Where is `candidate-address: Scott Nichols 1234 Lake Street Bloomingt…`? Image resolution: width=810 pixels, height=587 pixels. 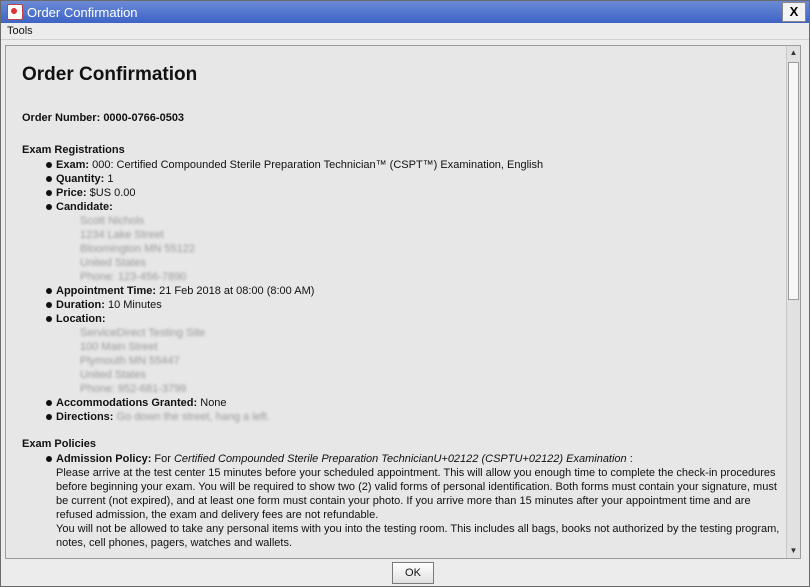 candidate-address: Scott Nichols 1234 Lake Street Bloomingt… is located at coordinates (419, 249).